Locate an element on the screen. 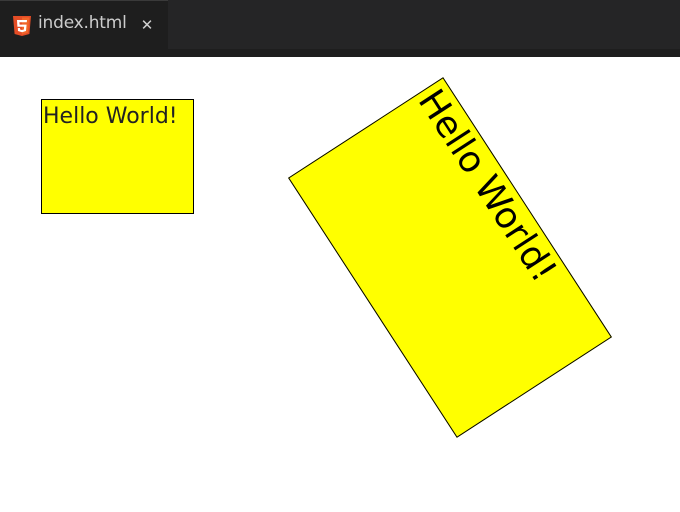 This screenshot has width=680, height=512. tab-file-name: index.html is located at coordinates (82, 23).